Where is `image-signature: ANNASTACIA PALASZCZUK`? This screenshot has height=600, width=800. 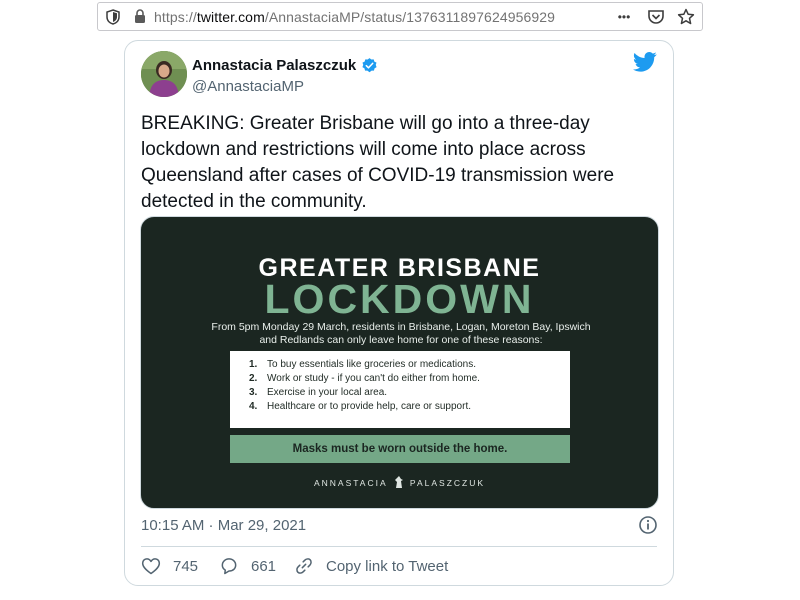 image-signature: ANNASTACIA PALASZCZUK is located at coordinates (399, 483).